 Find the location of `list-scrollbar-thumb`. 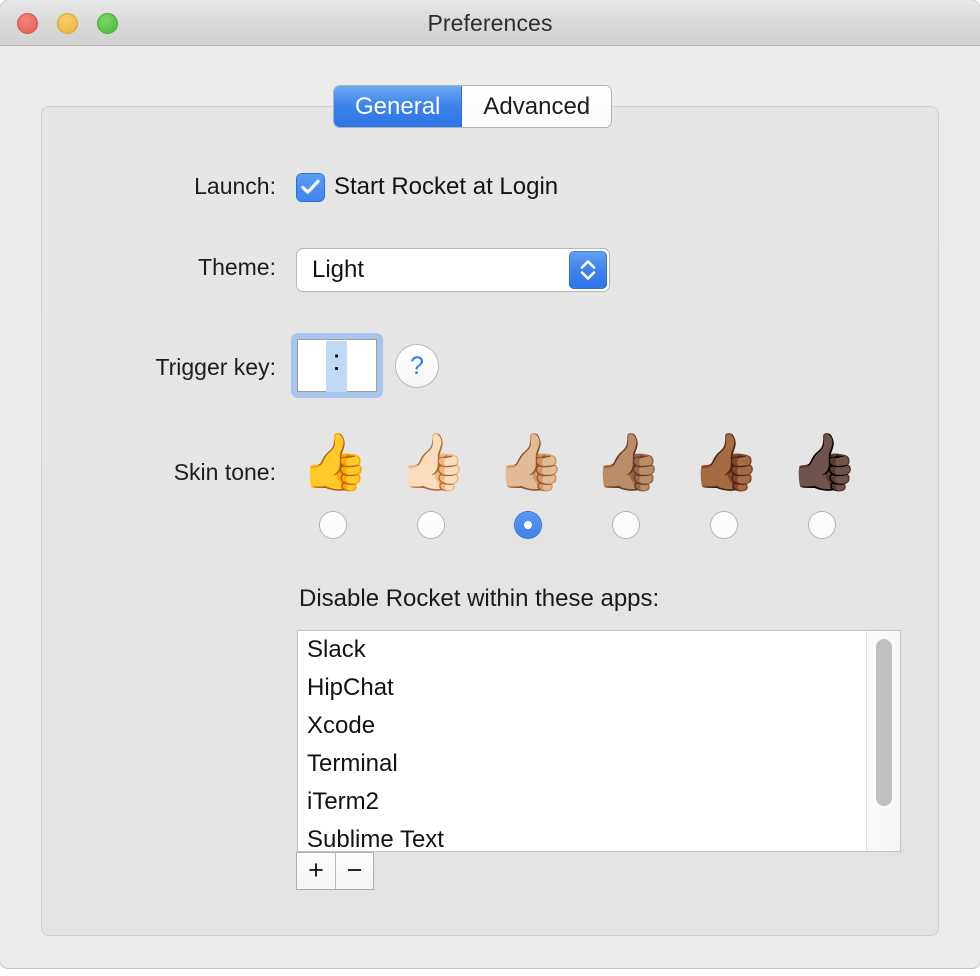

list-scrollbar-thumb is located at coordinates (884, 722).